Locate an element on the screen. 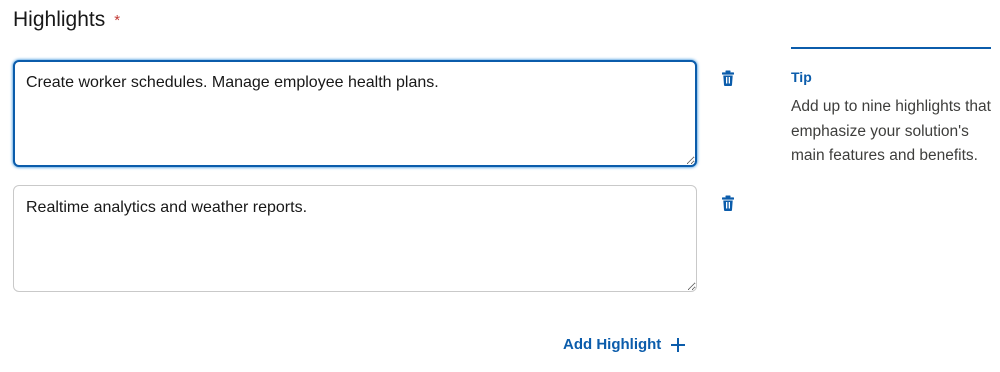  delete-highlight-1-button is located at coordinates (728, 78).